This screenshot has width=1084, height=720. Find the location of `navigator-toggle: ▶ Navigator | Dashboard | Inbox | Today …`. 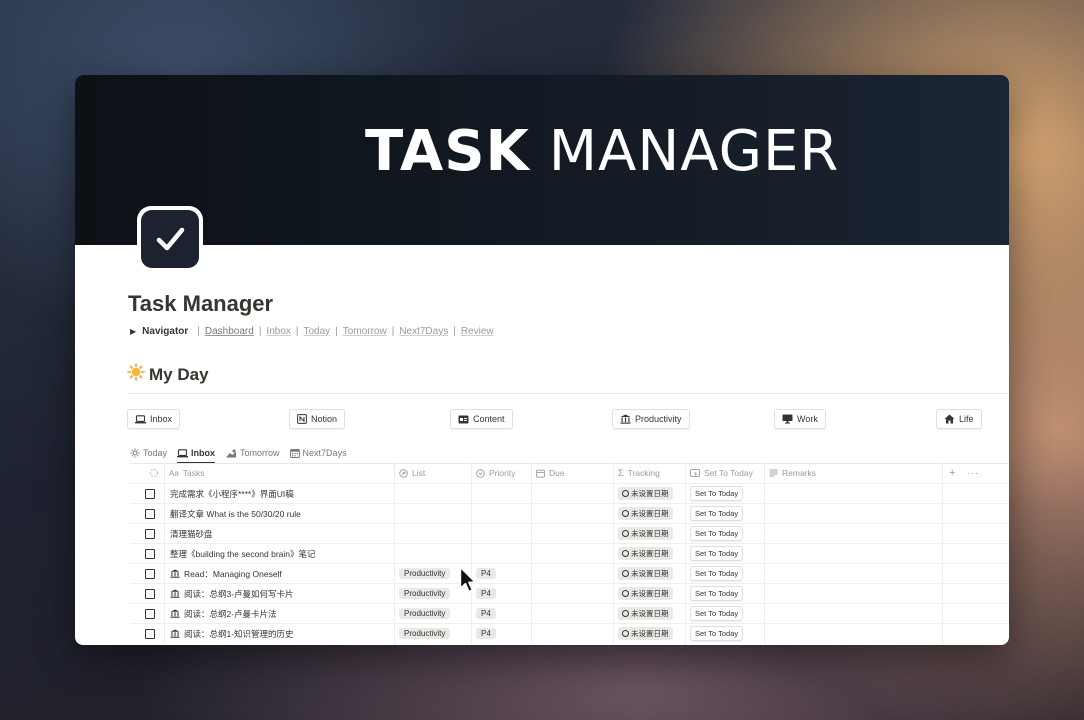

navigator-toggle: ▶ Navigator | Dashboard | Inbox | Today … is located at coordinates (312, 331).